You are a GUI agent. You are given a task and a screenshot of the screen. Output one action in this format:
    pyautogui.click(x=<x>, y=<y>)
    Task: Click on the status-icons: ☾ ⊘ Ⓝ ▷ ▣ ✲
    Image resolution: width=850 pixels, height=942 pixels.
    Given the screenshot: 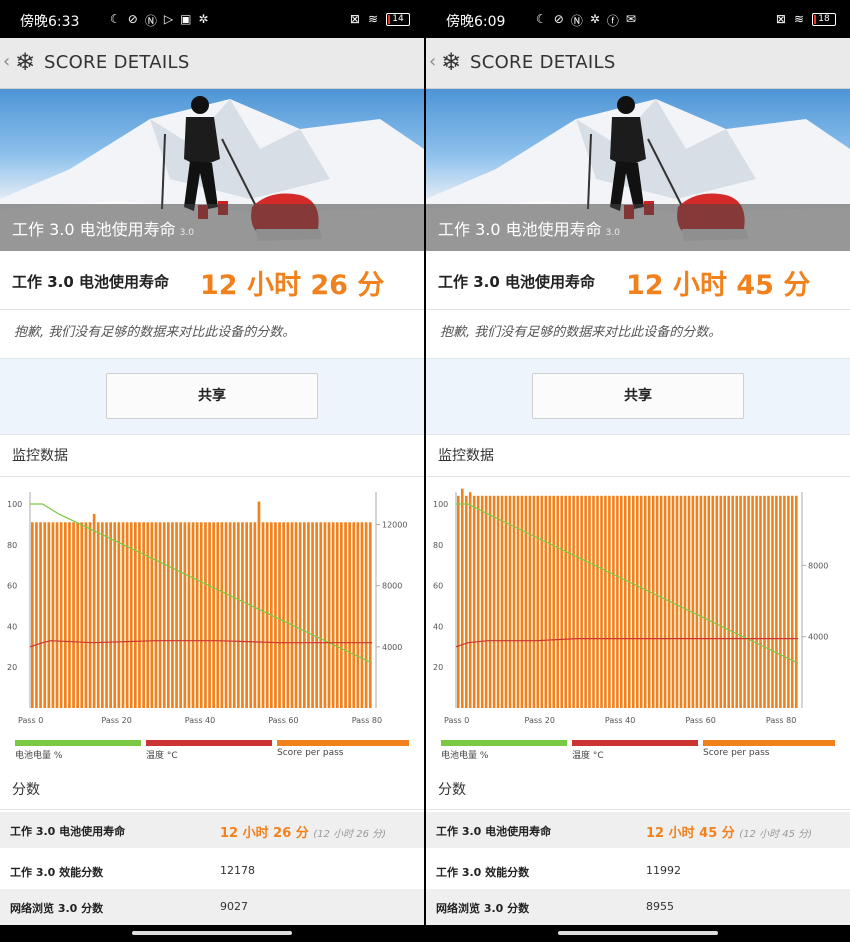 What is the action you would take?
    pyautogui.click(x=159, y=20)
    